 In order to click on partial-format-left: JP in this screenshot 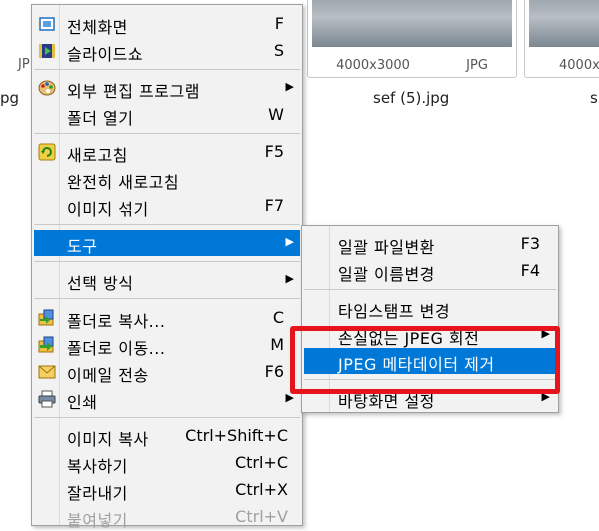, I will do `click(24, 64)`.